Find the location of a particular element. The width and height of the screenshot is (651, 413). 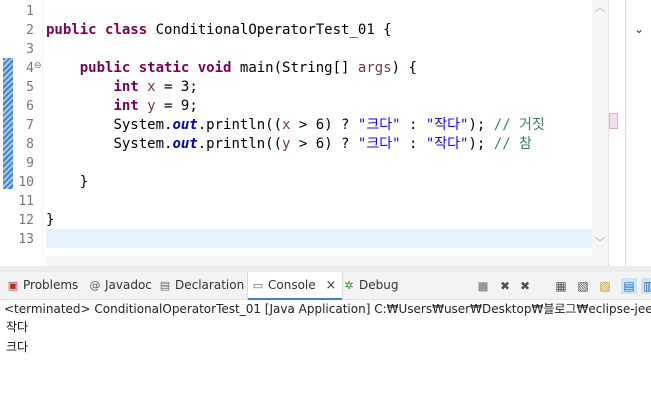

line-number: 1 is located at coordinates (30, 11).